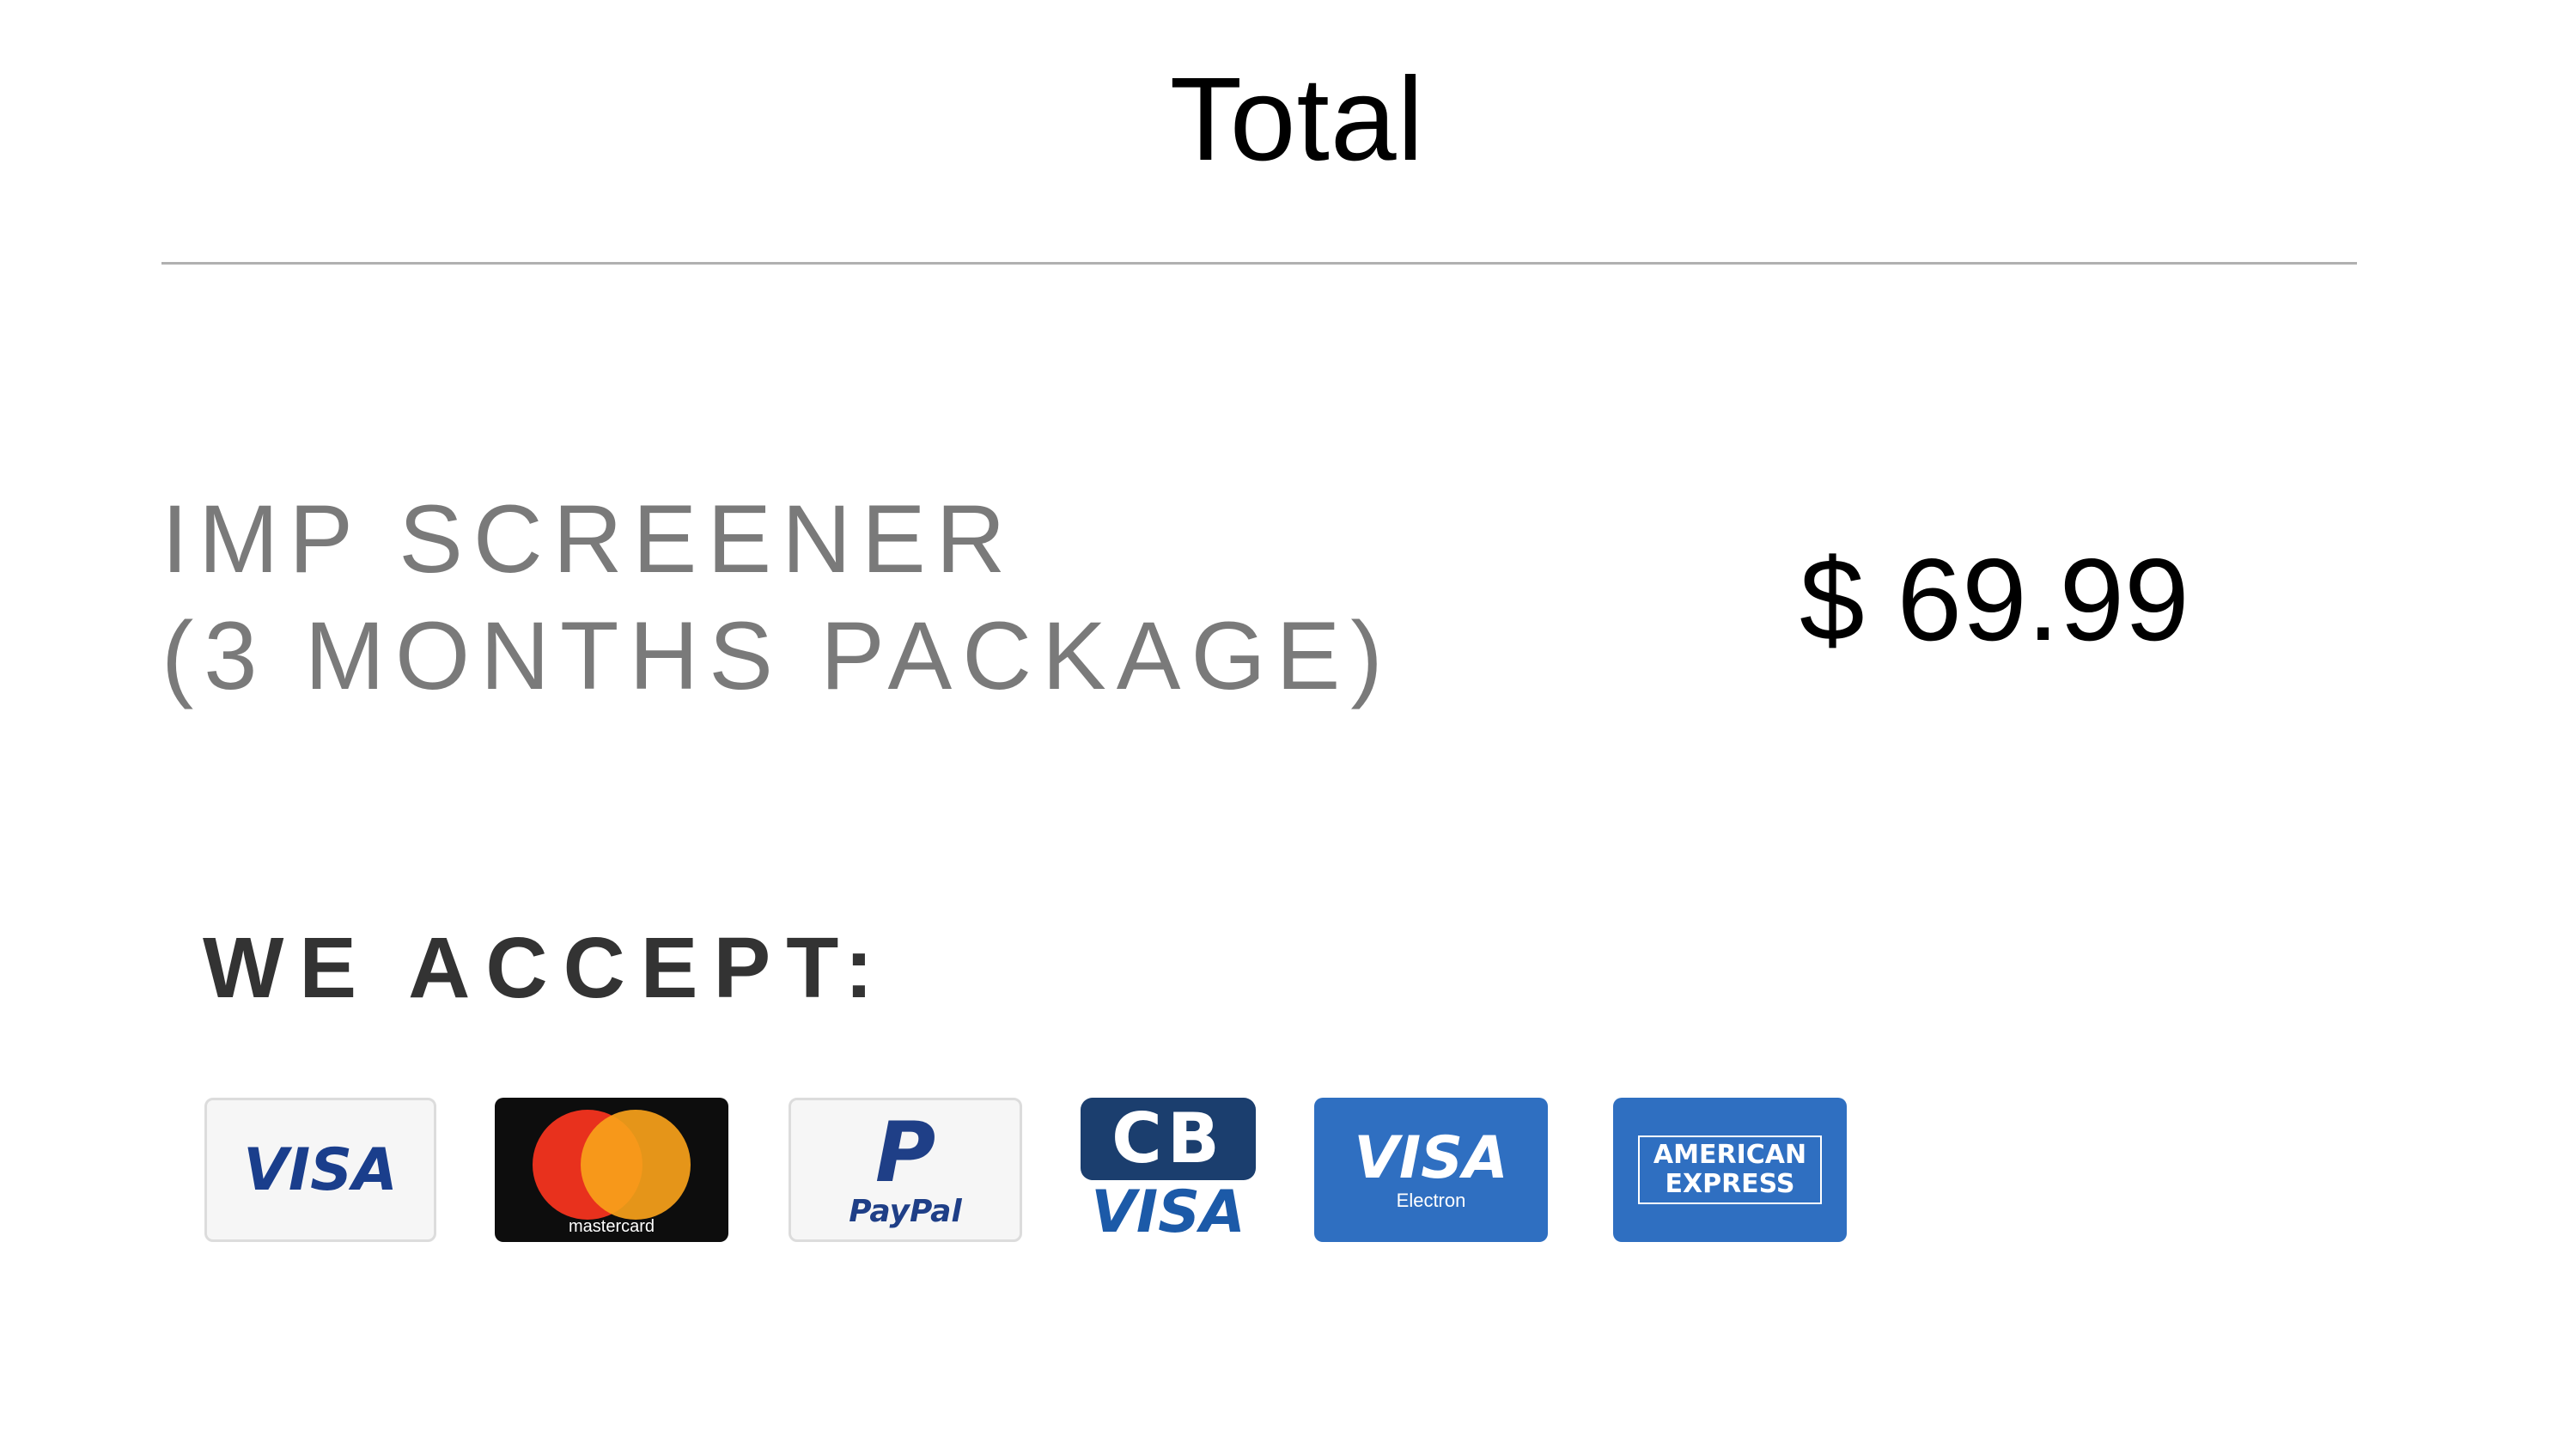 The height and width of the screenshot is (1449, 2576). I want to click on paypal-logo-text: PayPal, so click(905, 1211).